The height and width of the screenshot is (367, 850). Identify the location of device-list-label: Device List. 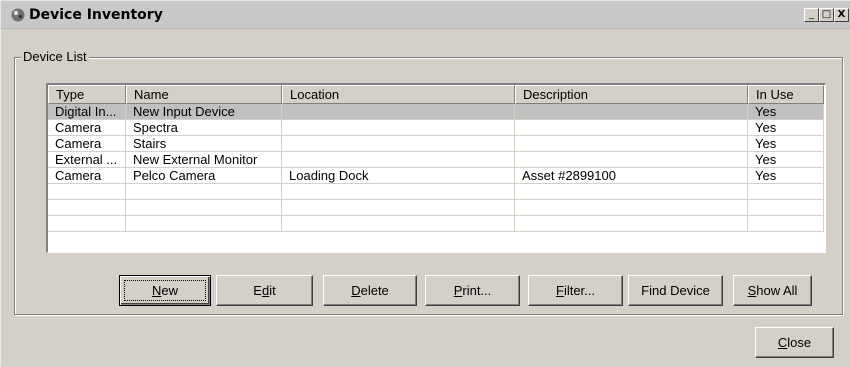
(55, 56).